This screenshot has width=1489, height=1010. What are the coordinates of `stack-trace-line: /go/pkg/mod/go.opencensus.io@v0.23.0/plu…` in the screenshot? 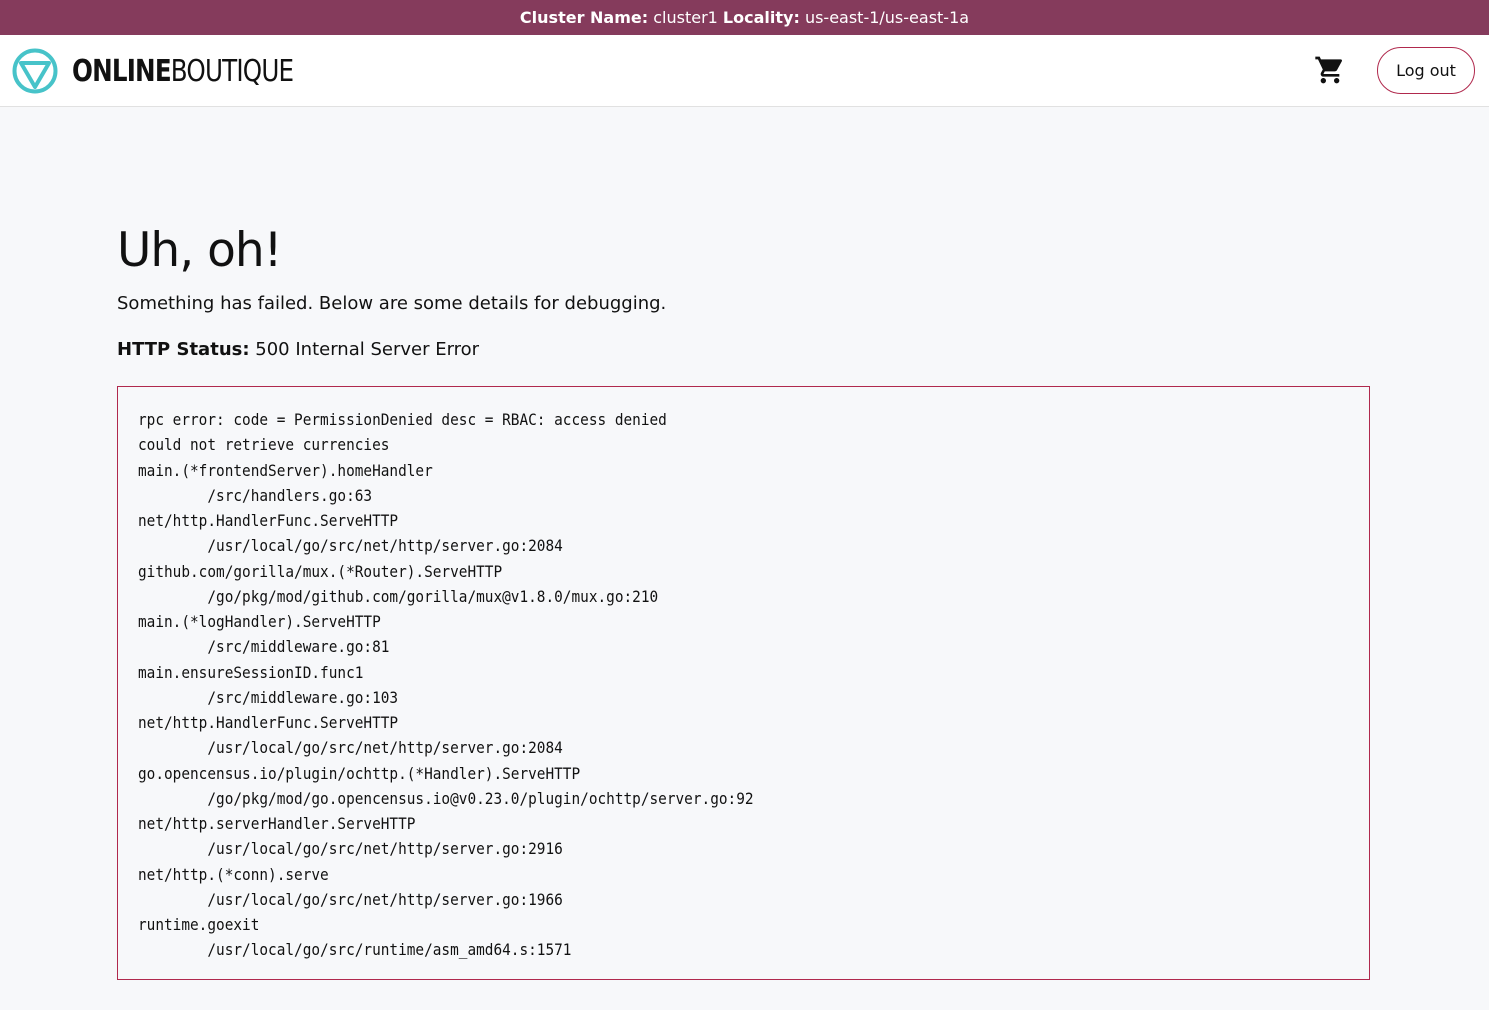 It's located at (446, 798).